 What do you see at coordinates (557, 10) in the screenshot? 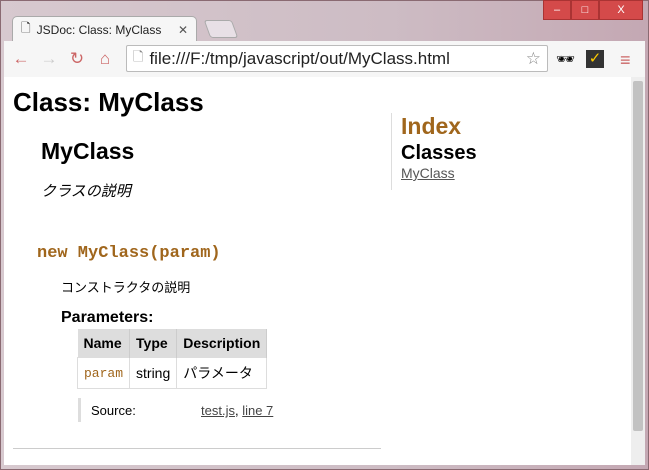
I see `minimize-button: –` at bounding box center [557, 10].